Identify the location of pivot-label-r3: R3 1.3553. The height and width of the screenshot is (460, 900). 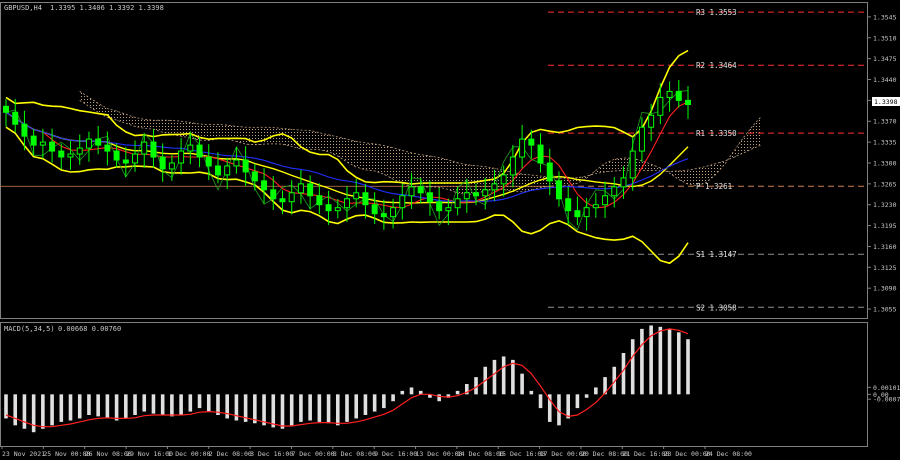
(716, 12).